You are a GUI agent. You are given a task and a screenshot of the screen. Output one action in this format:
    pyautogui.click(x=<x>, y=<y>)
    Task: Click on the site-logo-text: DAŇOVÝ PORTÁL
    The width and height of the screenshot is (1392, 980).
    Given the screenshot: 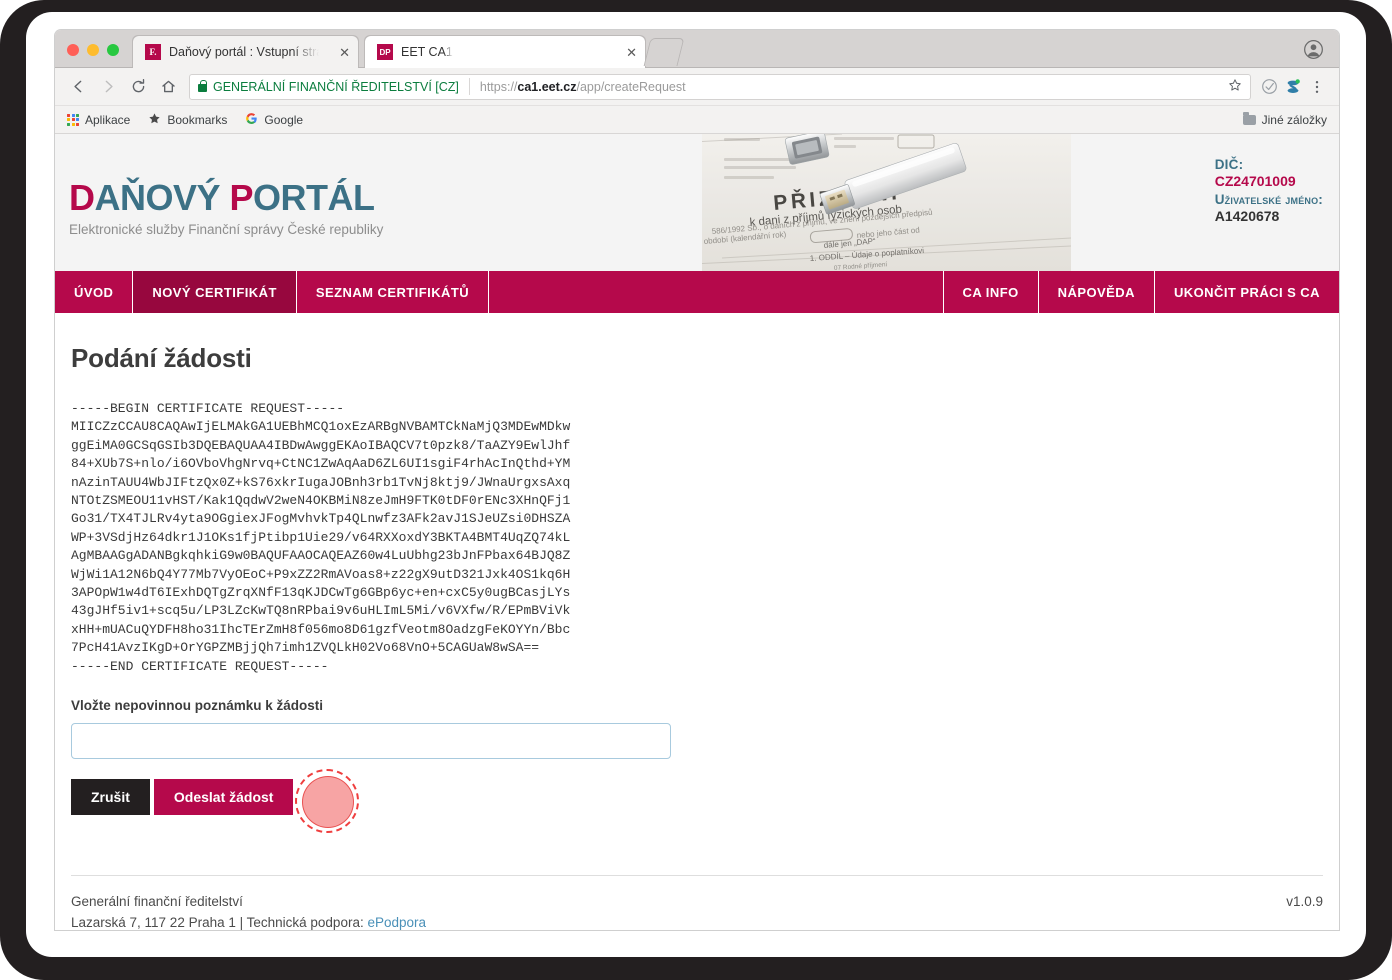 What is the action you would take?
    pyautogui.click(x=226, y=198)
    